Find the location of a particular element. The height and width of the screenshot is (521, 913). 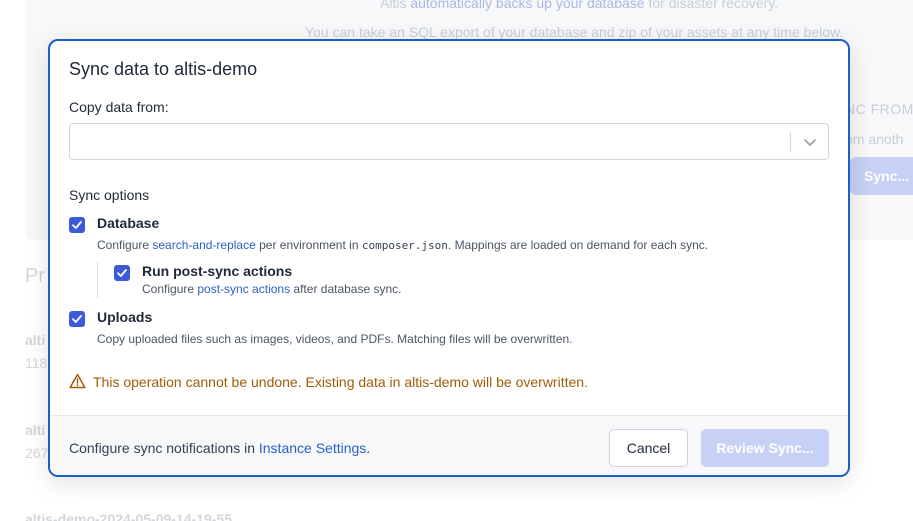

backups-heading: Pr is located at coordinates (35, 276).